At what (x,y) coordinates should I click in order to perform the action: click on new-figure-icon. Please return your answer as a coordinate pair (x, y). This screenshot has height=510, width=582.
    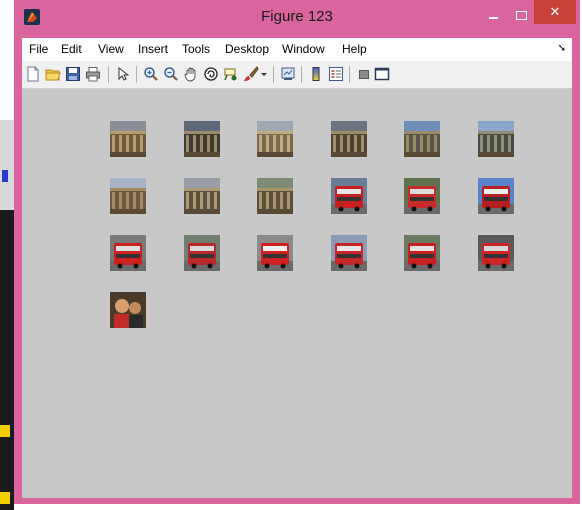
    Looking at the image, I should click on (33, 74).